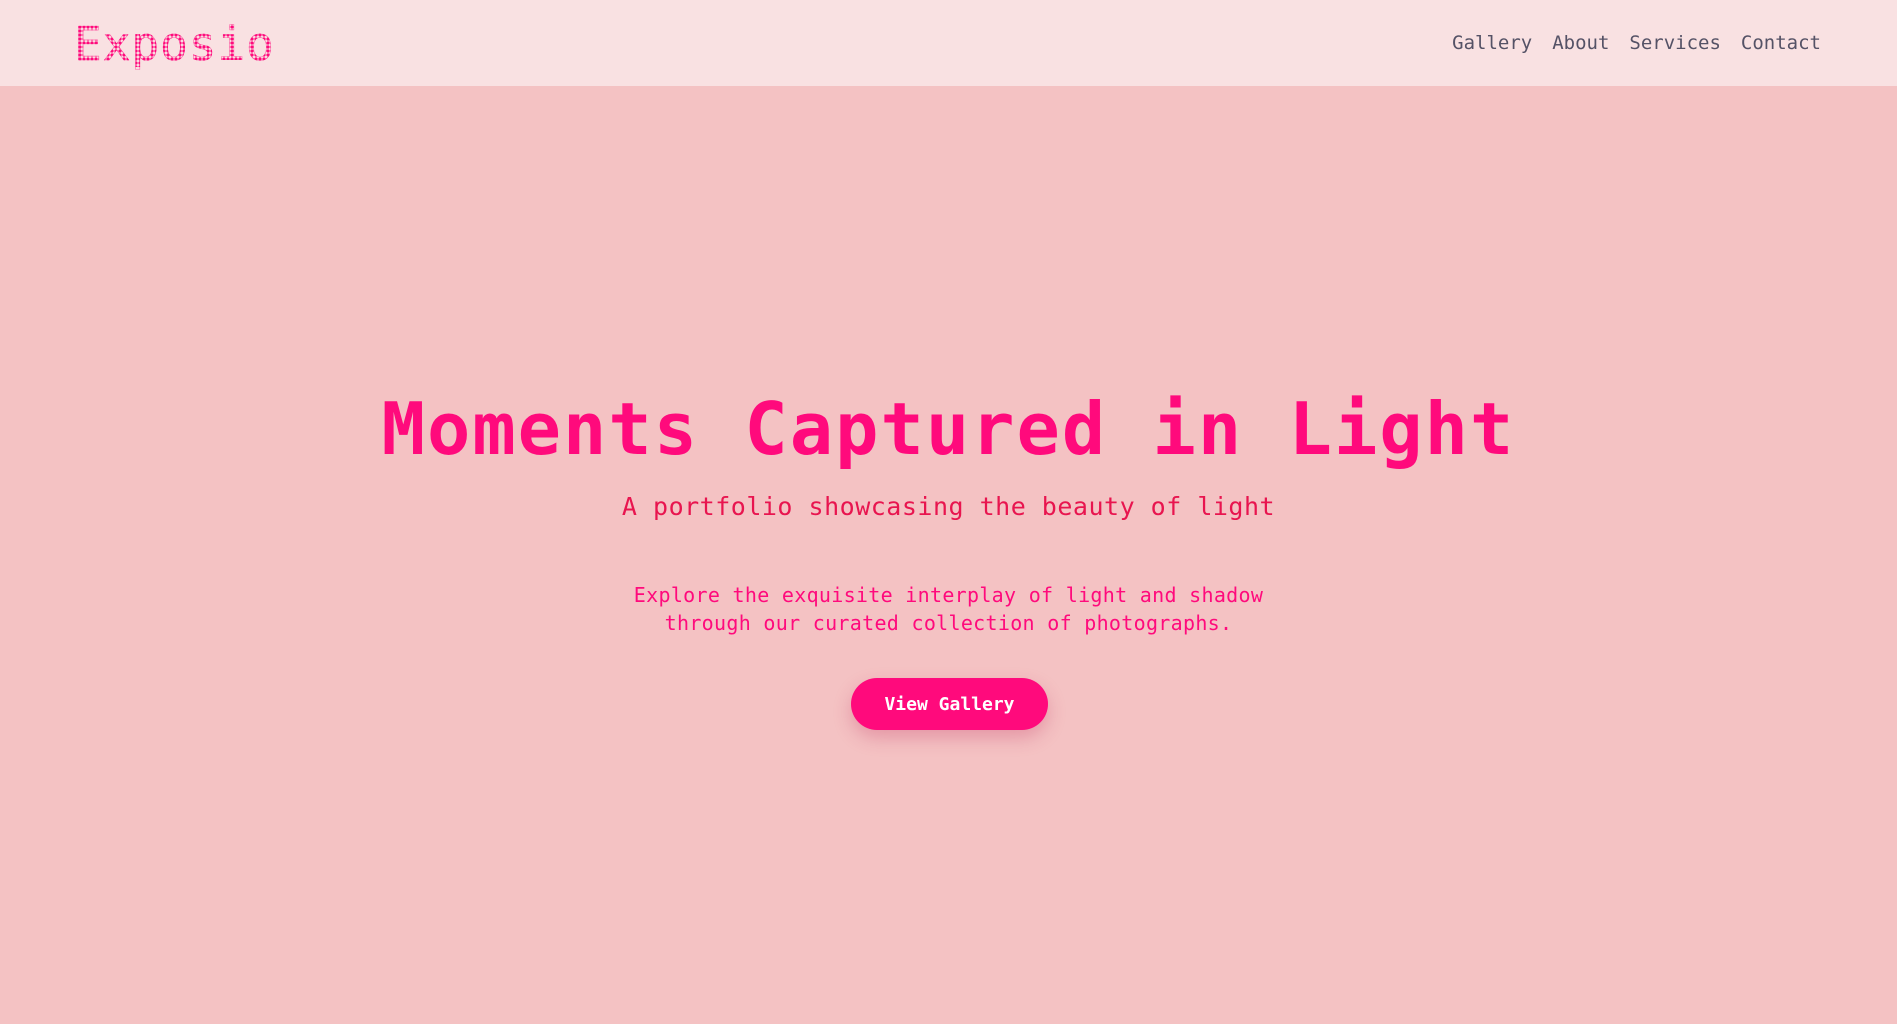 The height and width of the screenshot is (1024, 1897). I want to click on nav-link-gallery: Gallery, so click(1492, 43).